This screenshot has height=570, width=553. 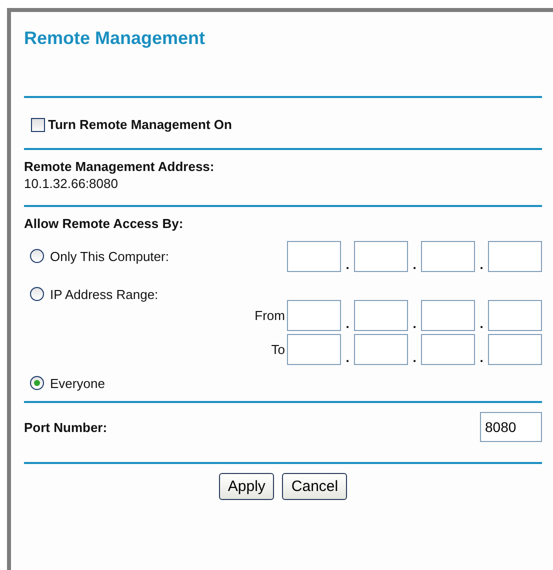 What do you see at coordinates (109, 256) in the screenshot?
I see `radio-label: Only This Computer:` at bounding box center [109, 256].